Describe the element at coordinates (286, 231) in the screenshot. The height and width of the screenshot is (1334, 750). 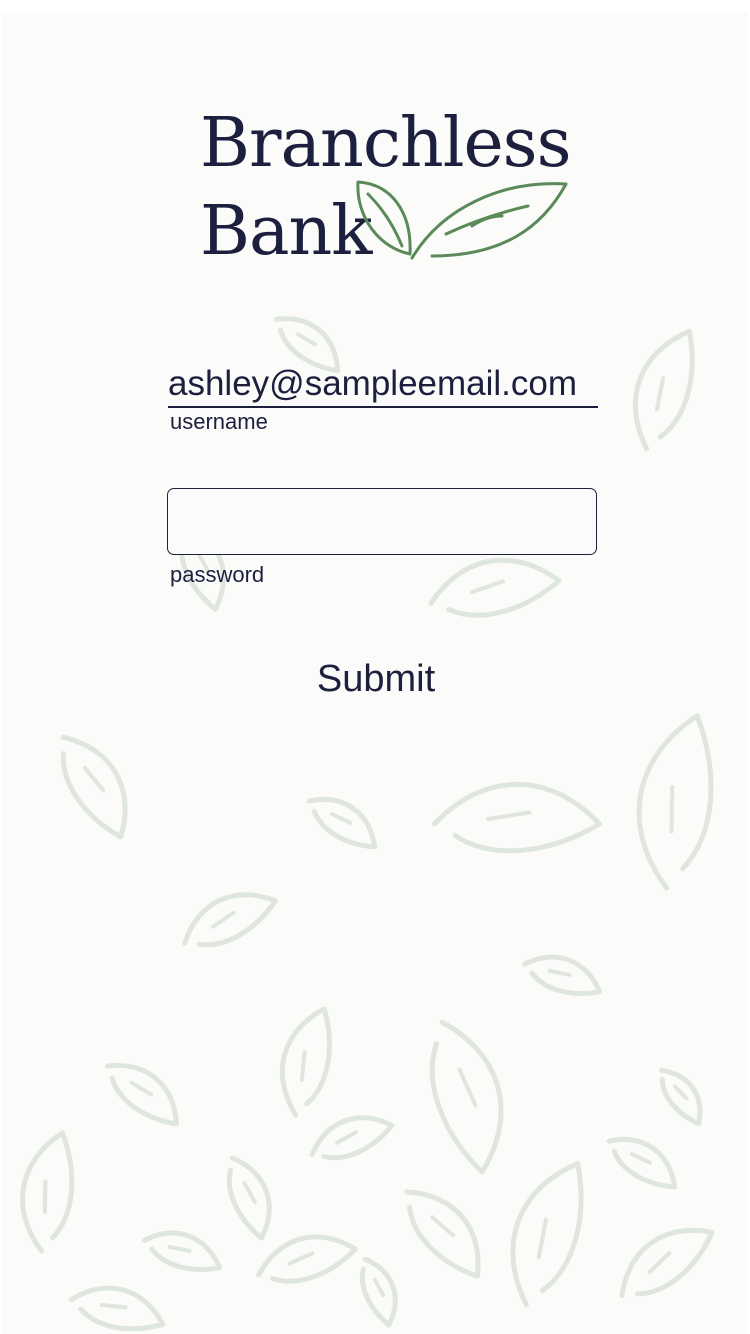
I see `brand-name-line-2: Bank` at that location.